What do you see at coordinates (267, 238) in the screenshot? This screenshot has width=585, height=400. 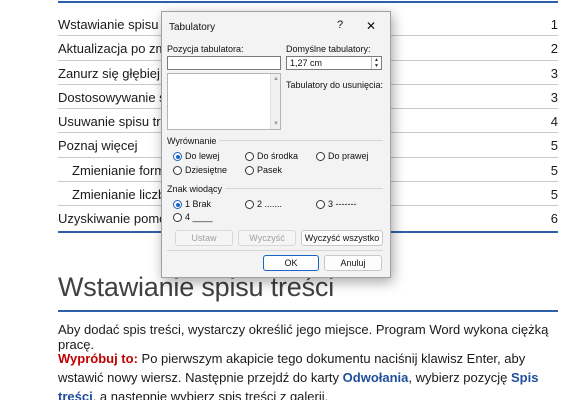 I see `clear-button: Wyczyść` at bounding box center [267, 238].